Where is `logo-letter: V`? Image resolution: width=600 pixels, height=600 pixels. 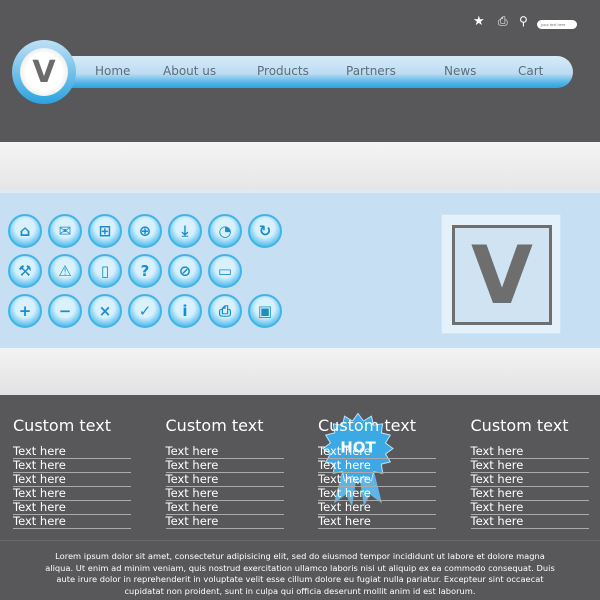 logo-letter: V is located at coordinates (44, 72).